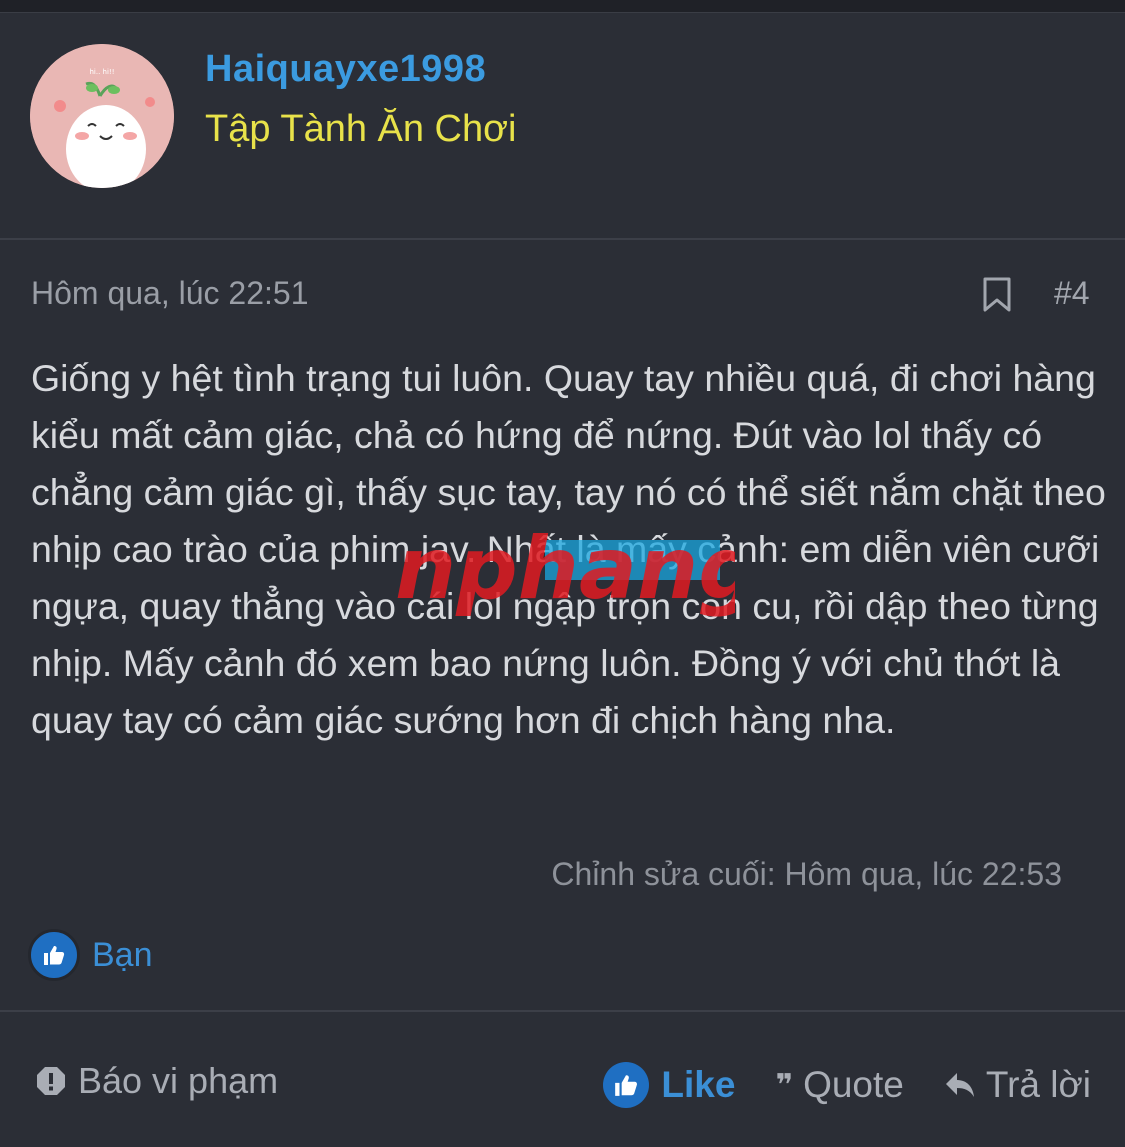  I want to click on reply-button: Trả lời, so click(1017, 1085).